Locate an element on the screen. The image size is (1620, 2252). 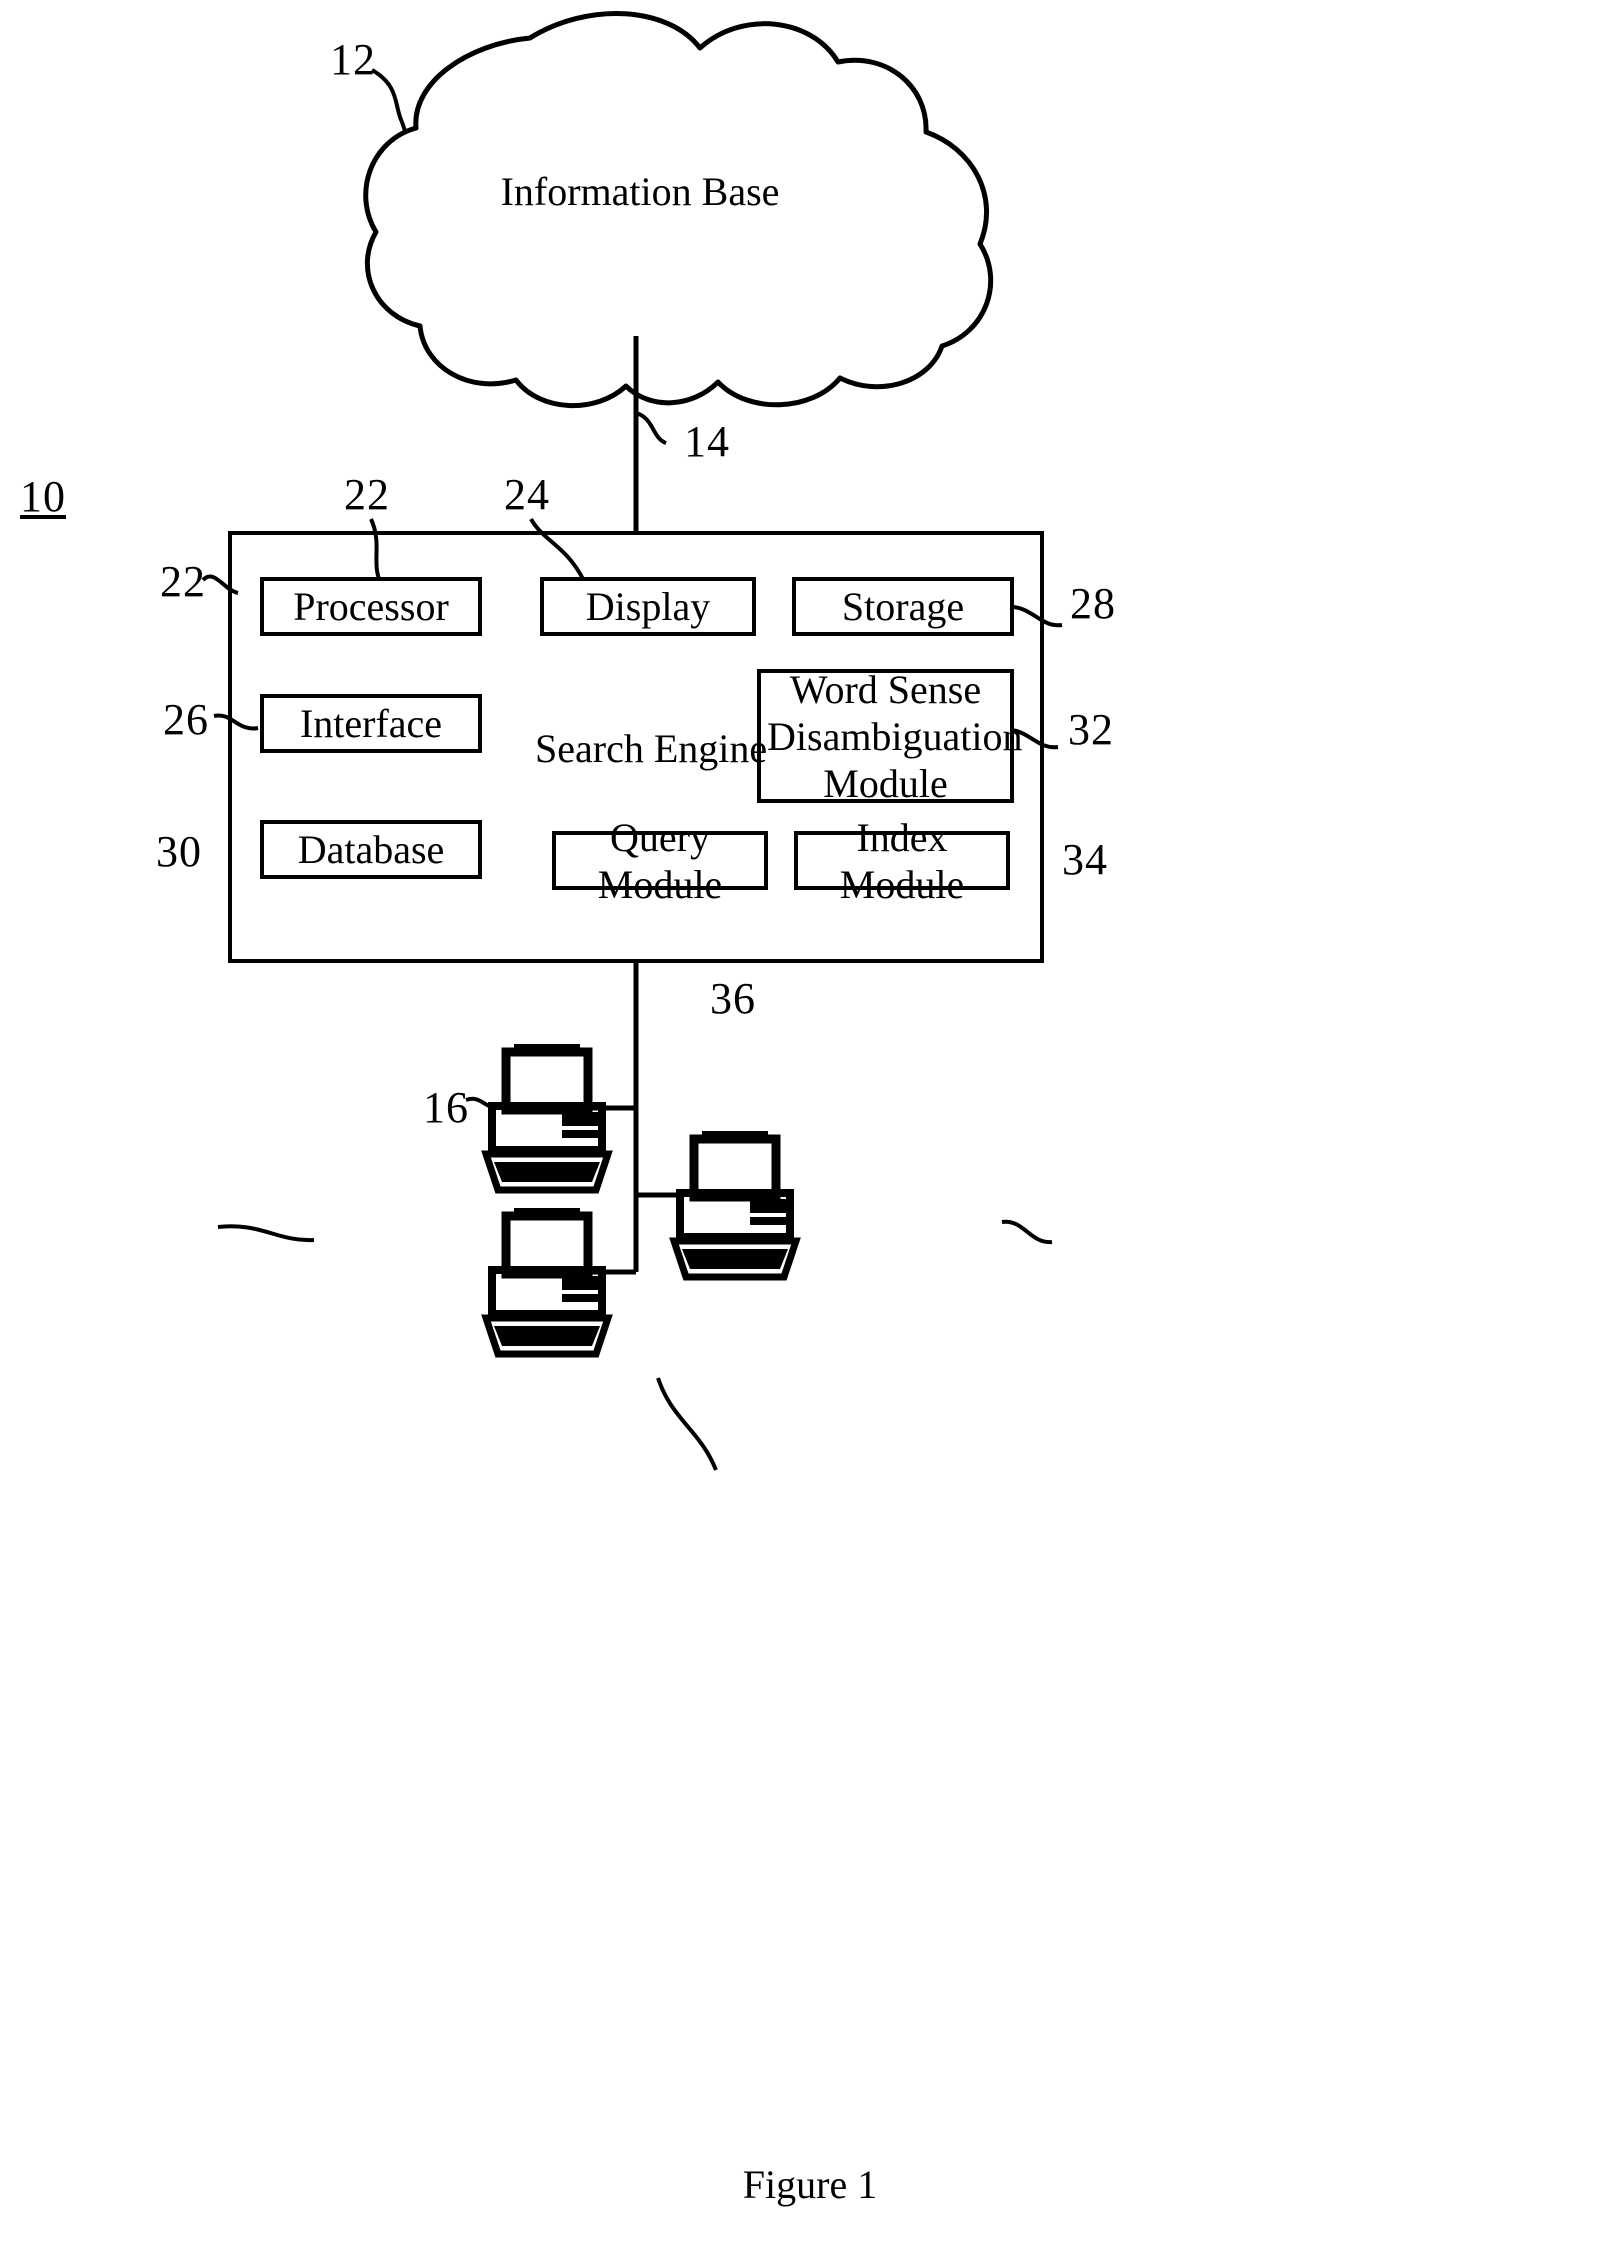
word-sense-disambiguation-module-box: Word Sense Disambiguation Module is located at coordinates (890, 736).